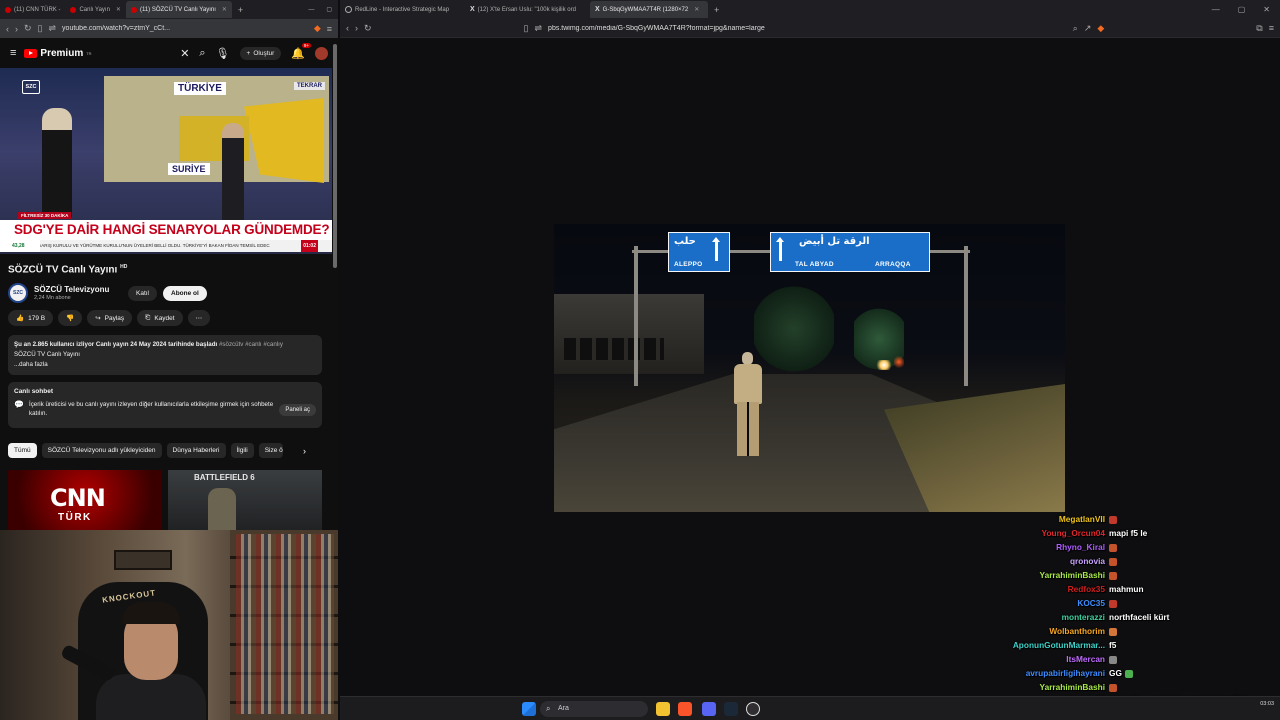 The height and width of the screenshot is (720, 1280). What do you see at coordinates (13, 53) in the screenshot?
I see `hamburger-menu-icon: ≡` at bounding box center [13, 53].